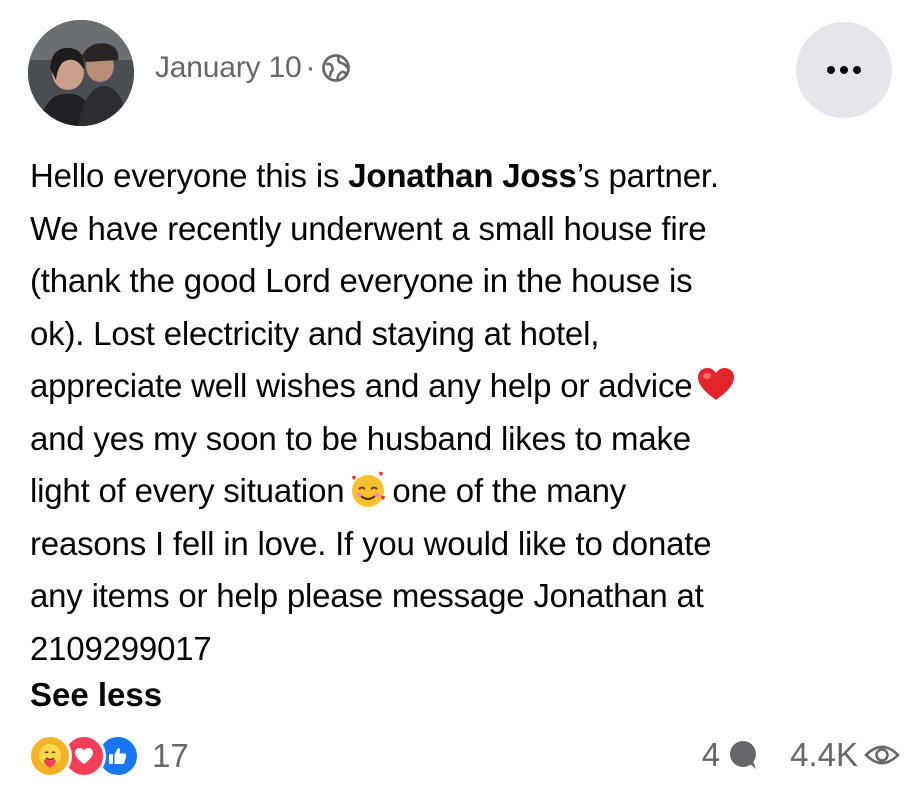 The image size is (914, 800). I want to click on care-reaction-icon, so click(50, 756).